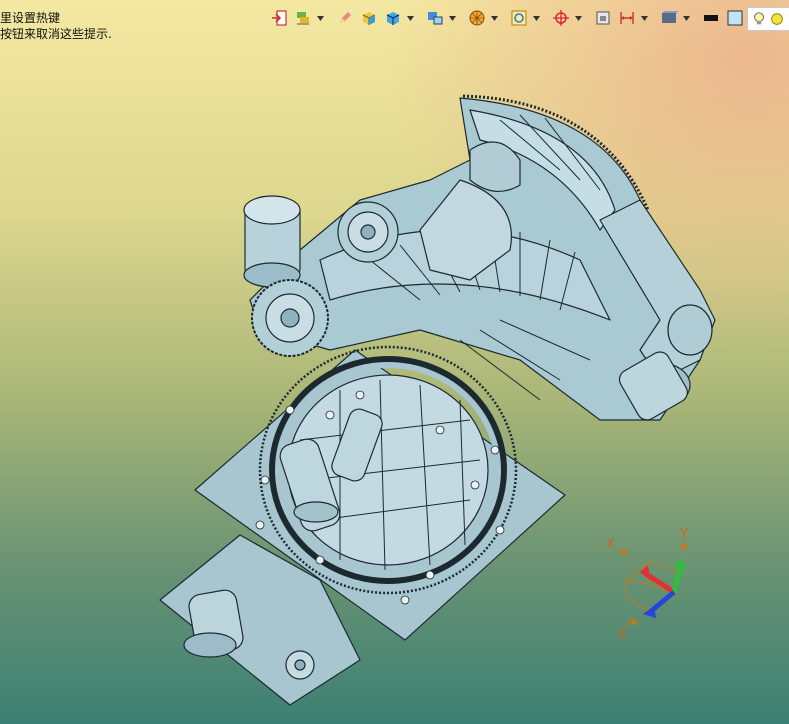 This screenshot has height=724, width=789. Describe the element at coordinates (477, 18) in the screenshot. I see `sphere-render-icon` at that location.